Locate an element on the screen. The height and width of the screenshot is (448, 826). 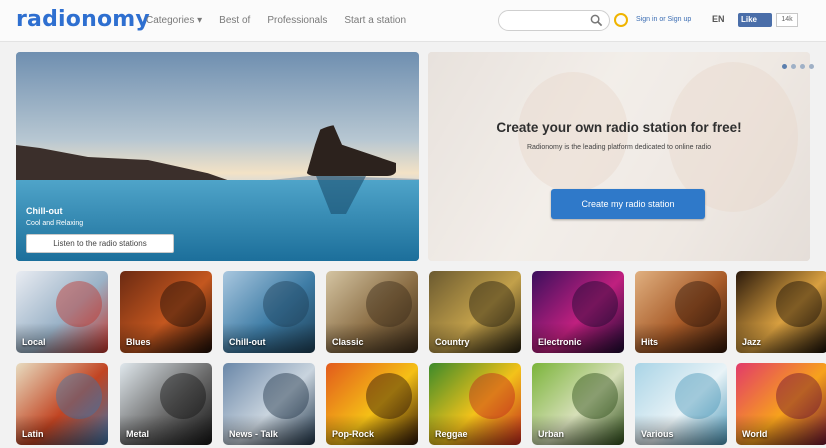
genre-label: Electronic is located at coordinates (560, 342).